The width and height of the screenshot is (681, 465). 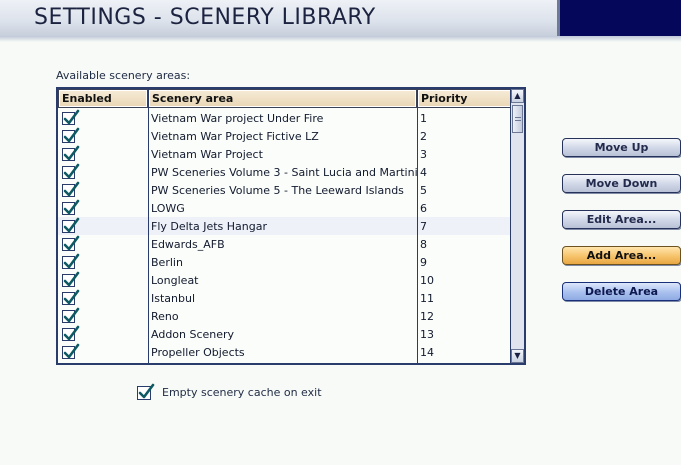 What do you see at coordinates (285, 244) in the screenshot?
I see `table-row: Edwards_AFB 8` at bounding box center [285, 244].